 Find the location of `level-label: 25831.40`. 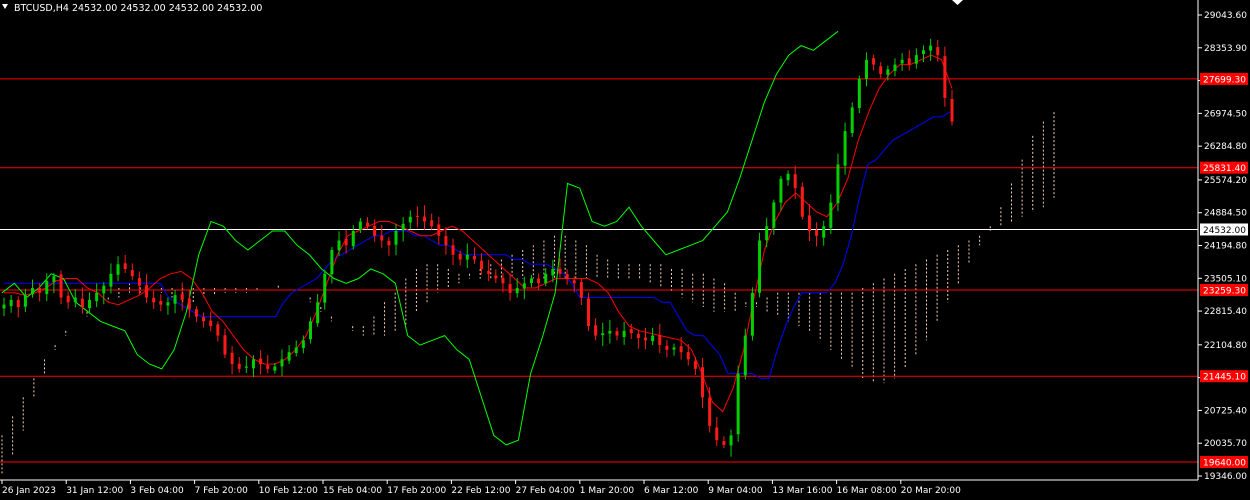

level-label: 25831.40 is located at coordinates (1224, 169).